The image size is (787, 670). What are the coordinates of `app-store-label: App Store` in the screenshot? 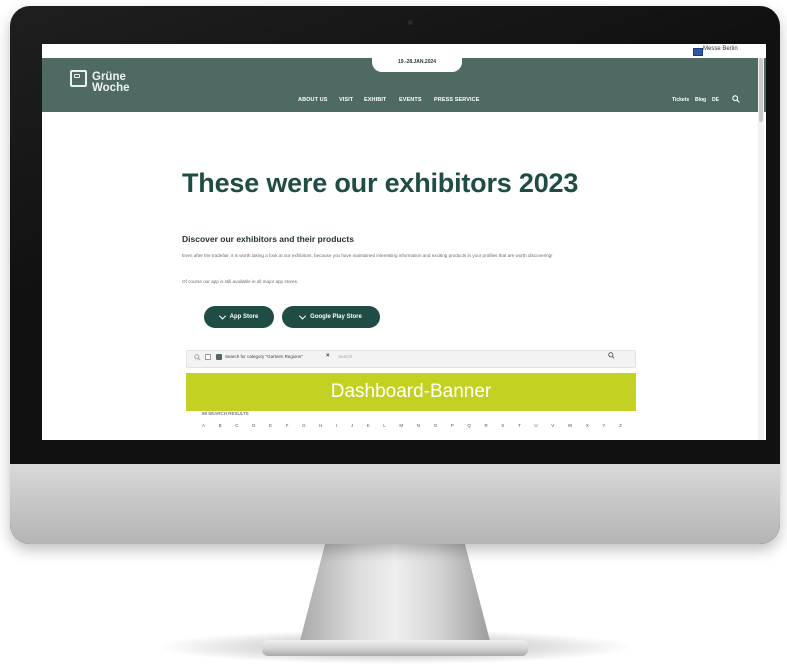 It's located at (244, 317).